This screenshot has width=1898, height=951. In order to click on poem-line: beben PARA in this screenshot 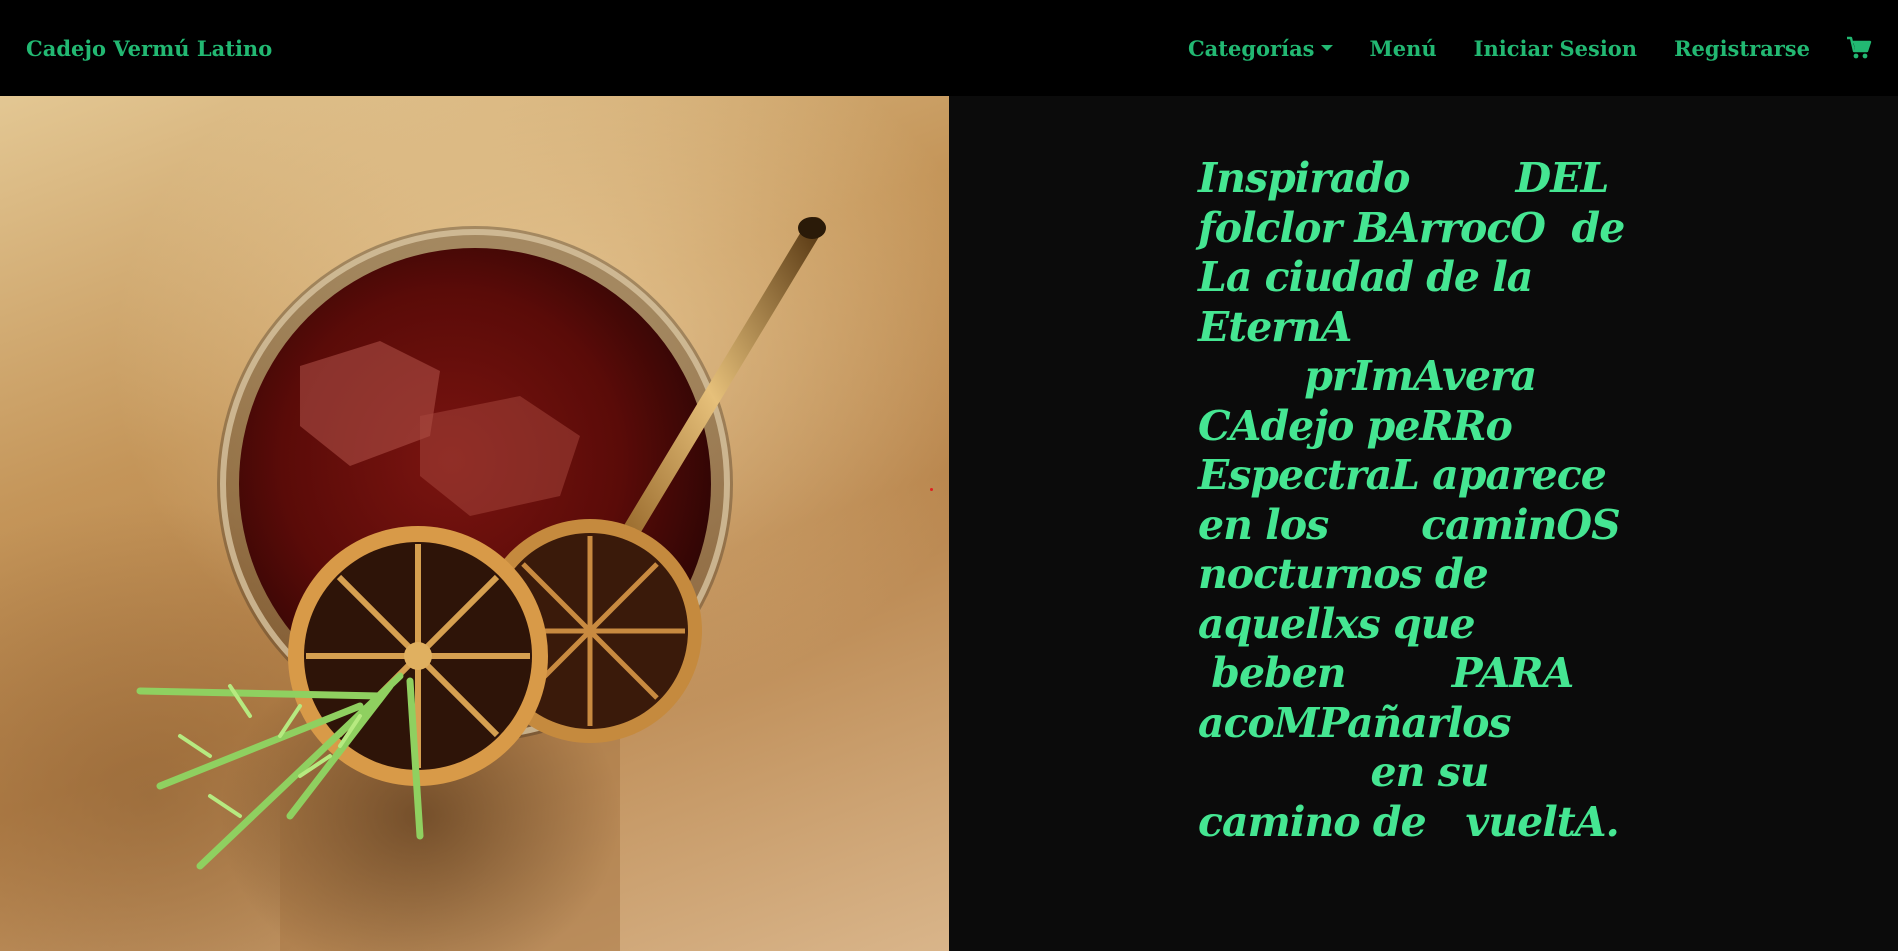, I will do `click(1386, 673)`.